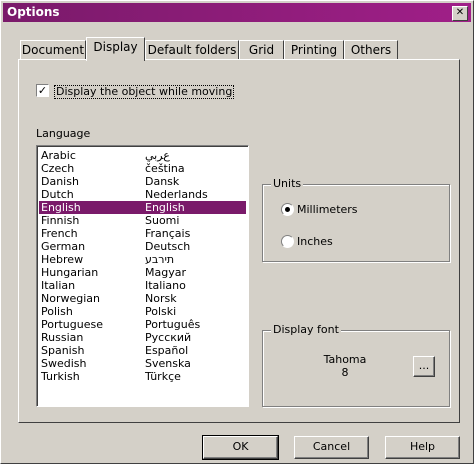 The image size is (474, 464). I want to click on tab-display: Display, so click(115, 49).